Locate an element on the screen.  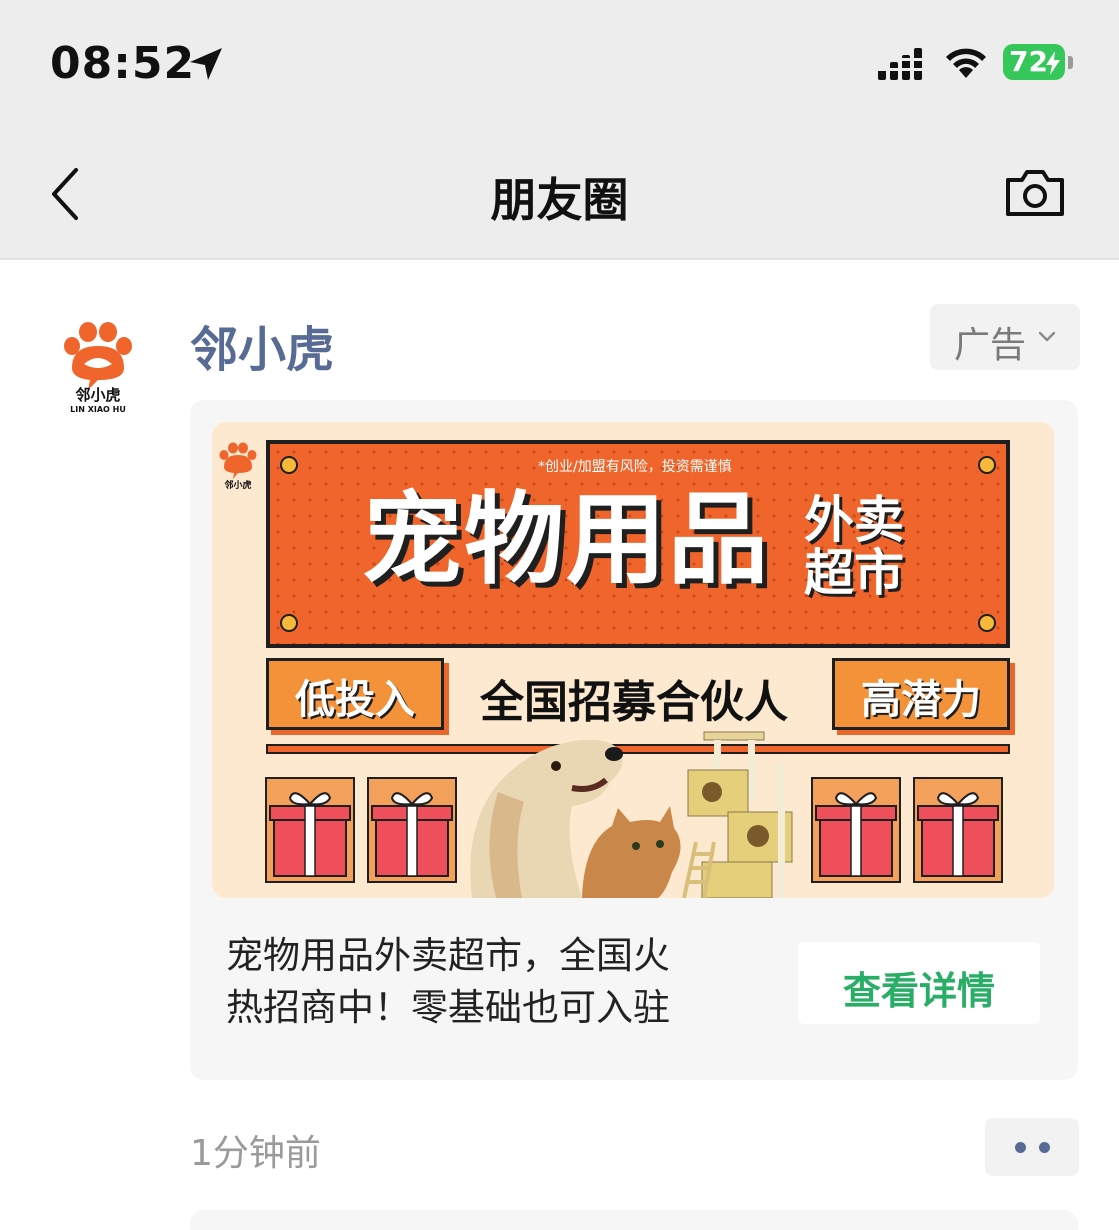
status-bar: 08:52 72 is located at coordinates (559, 65).